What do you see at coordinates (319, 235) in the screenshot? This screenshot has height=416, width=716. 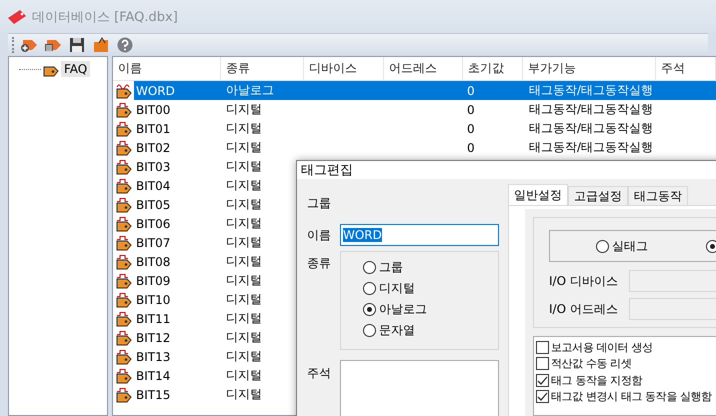 I see `name-label: 이름` at bounding box center [319, 235].